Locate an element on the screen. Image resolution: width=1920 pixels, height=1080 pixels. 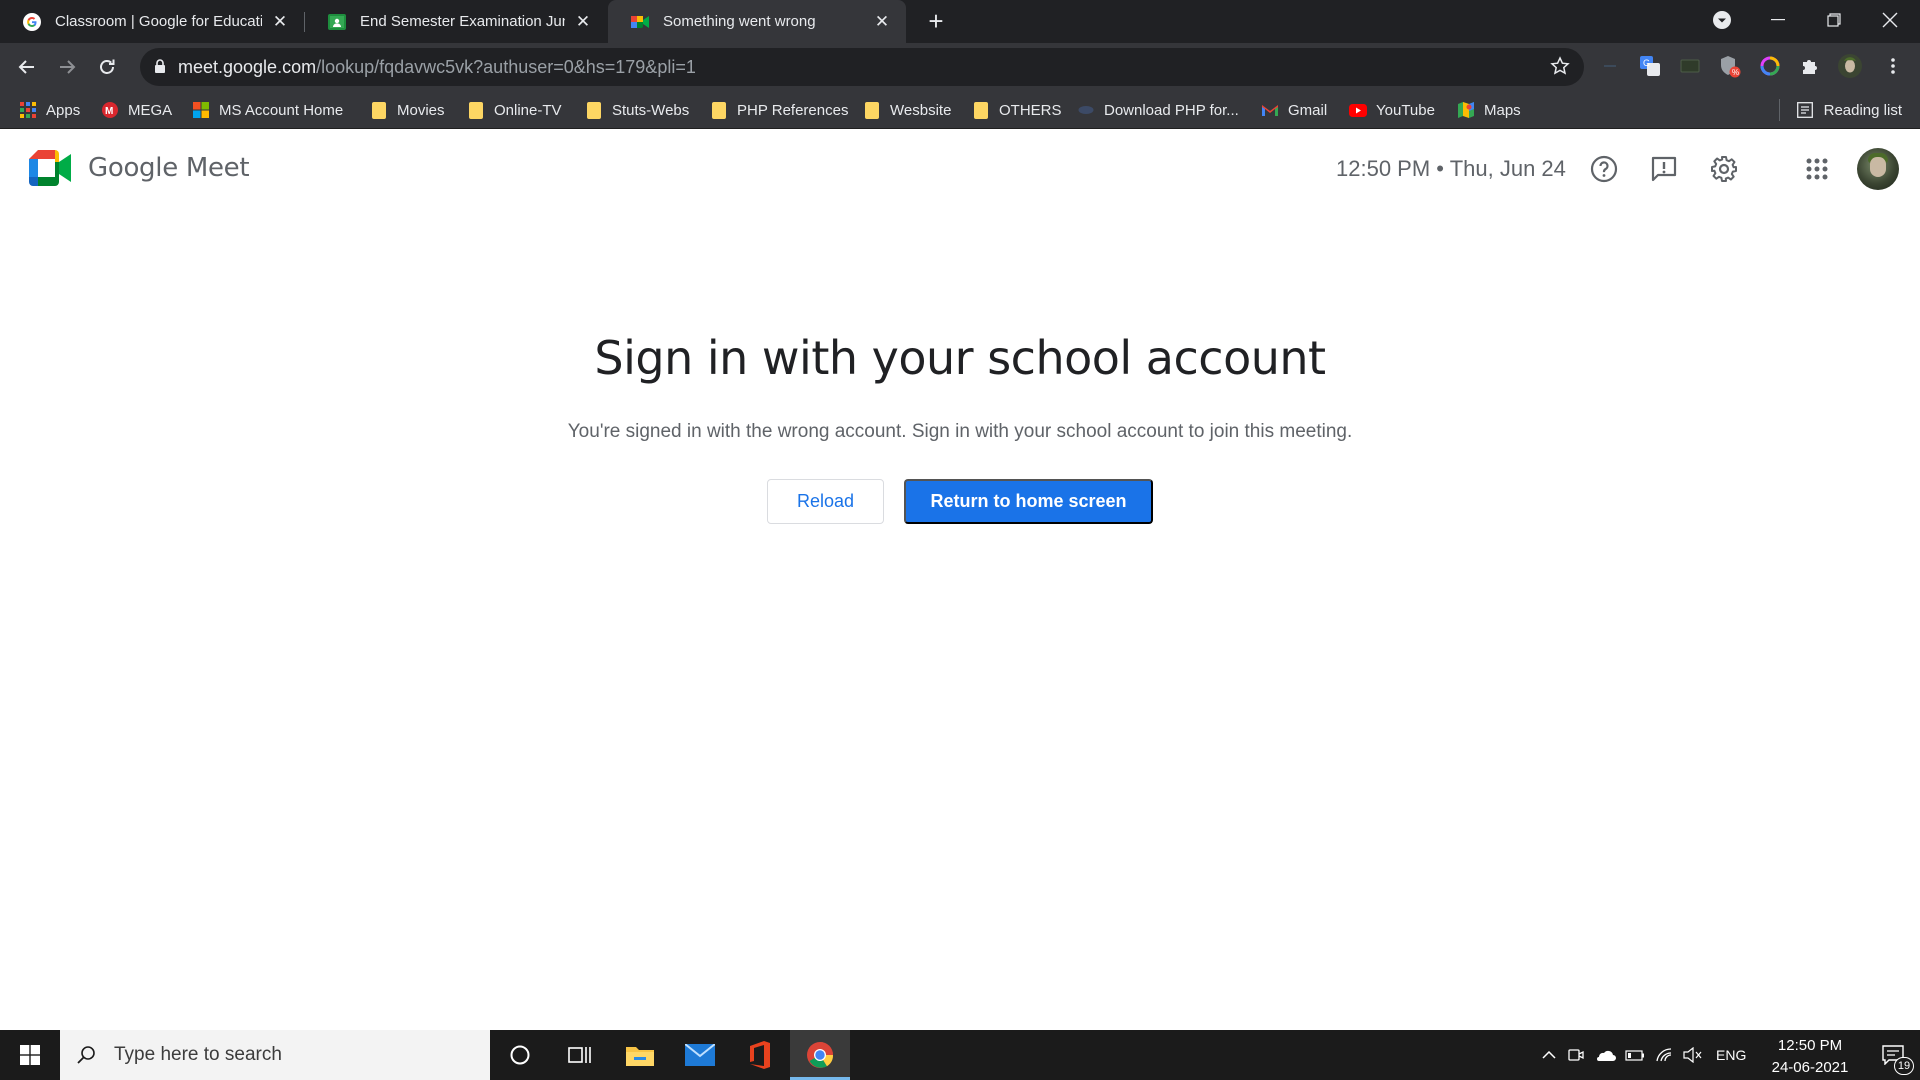
bookmark-stuts-webs: Stuts-Webs is located at coordinates (637, 110).